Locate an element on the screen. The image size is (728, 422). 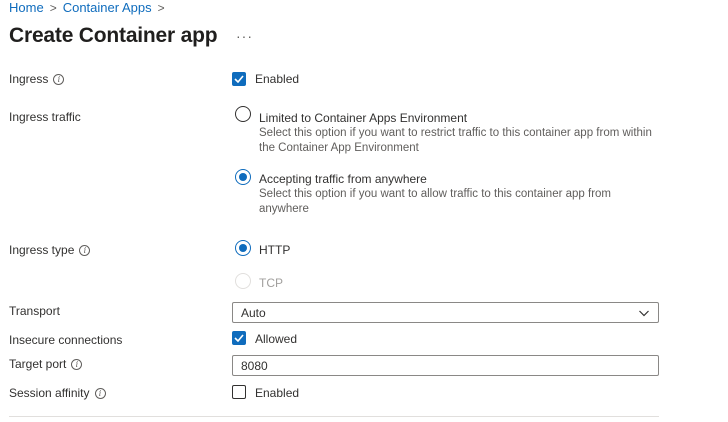
breadcrumb: Home > Container Apps > is located at coordinates (90, 7).